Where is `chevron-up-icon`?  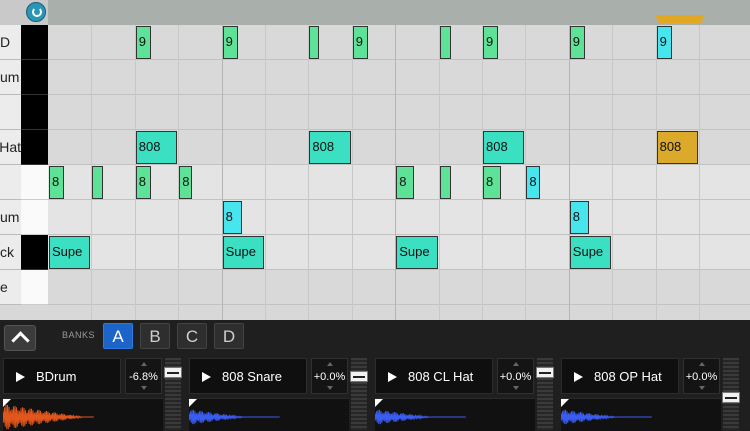
chevron-up-icon is located at coordinates (20, 338).